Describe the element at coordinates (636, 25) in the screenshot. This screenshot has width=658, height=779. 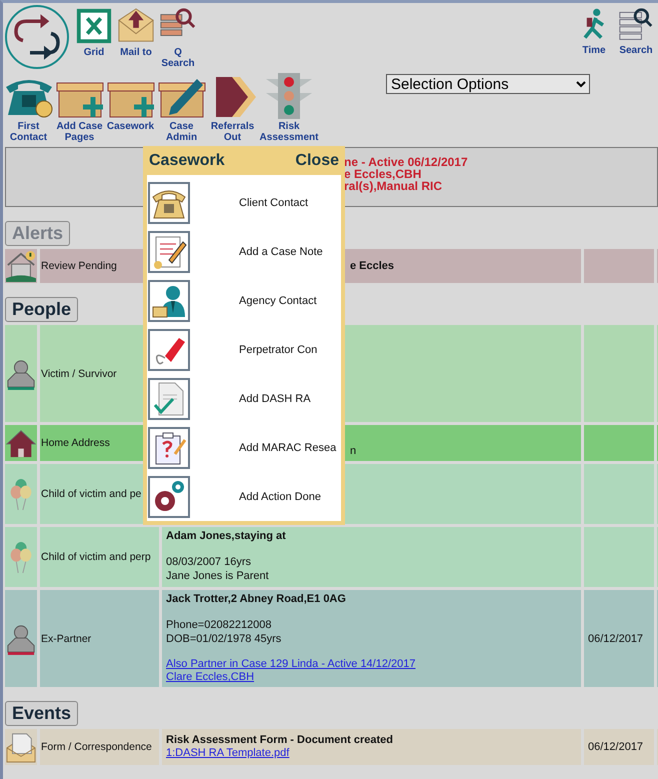
I see `search-icon` at that location.